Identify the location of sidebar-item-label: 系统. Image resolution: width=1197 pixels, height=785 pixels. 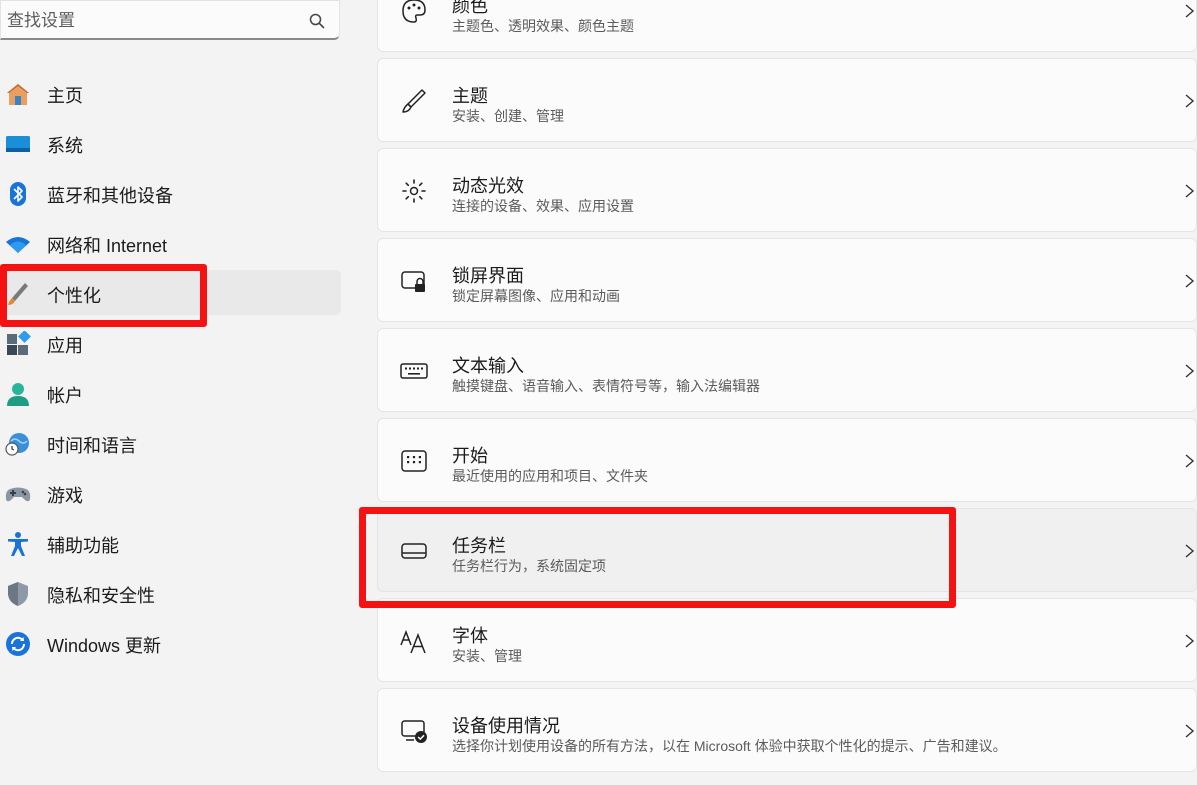
(65, 146).